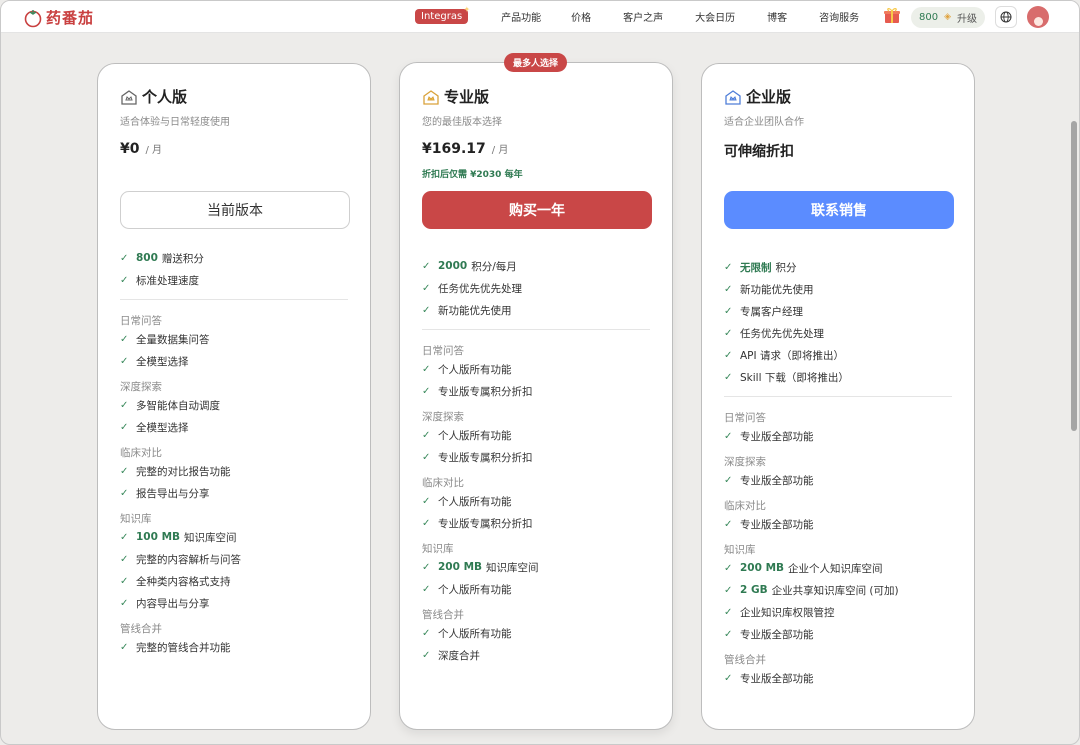 The width and height of the screenshot is (1080, 745). What do you see at coordinates (1038, 17) in the screenshot?
I see `avatar` at bounding box center [1038, 17].